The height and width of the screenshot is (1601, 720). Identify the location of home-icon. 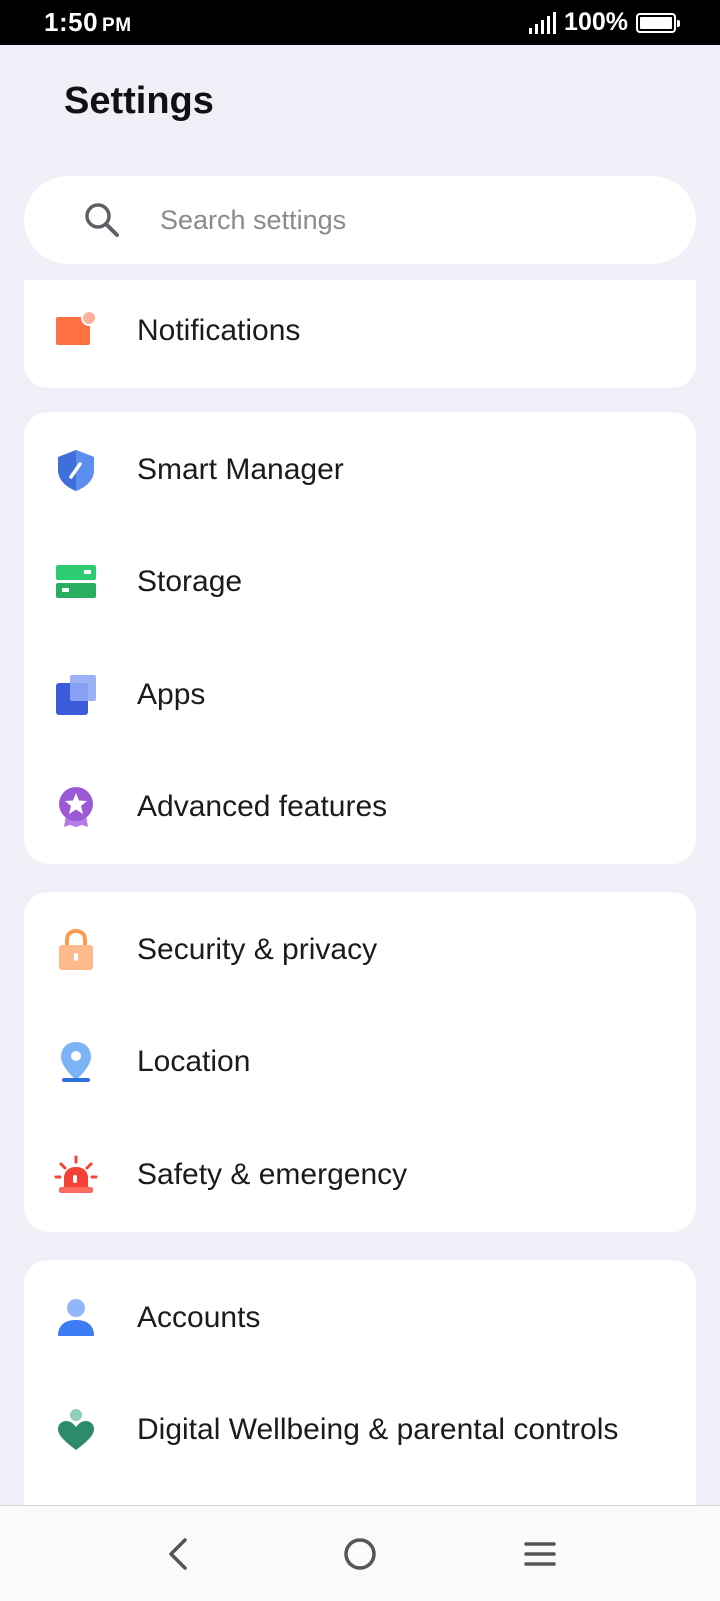
(360, 1554).